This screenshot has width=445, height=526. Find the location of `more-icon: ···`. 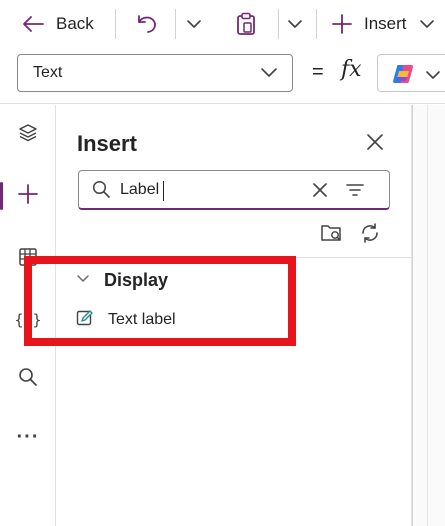

more-icon: ··· is located at coordinates (28, 437).